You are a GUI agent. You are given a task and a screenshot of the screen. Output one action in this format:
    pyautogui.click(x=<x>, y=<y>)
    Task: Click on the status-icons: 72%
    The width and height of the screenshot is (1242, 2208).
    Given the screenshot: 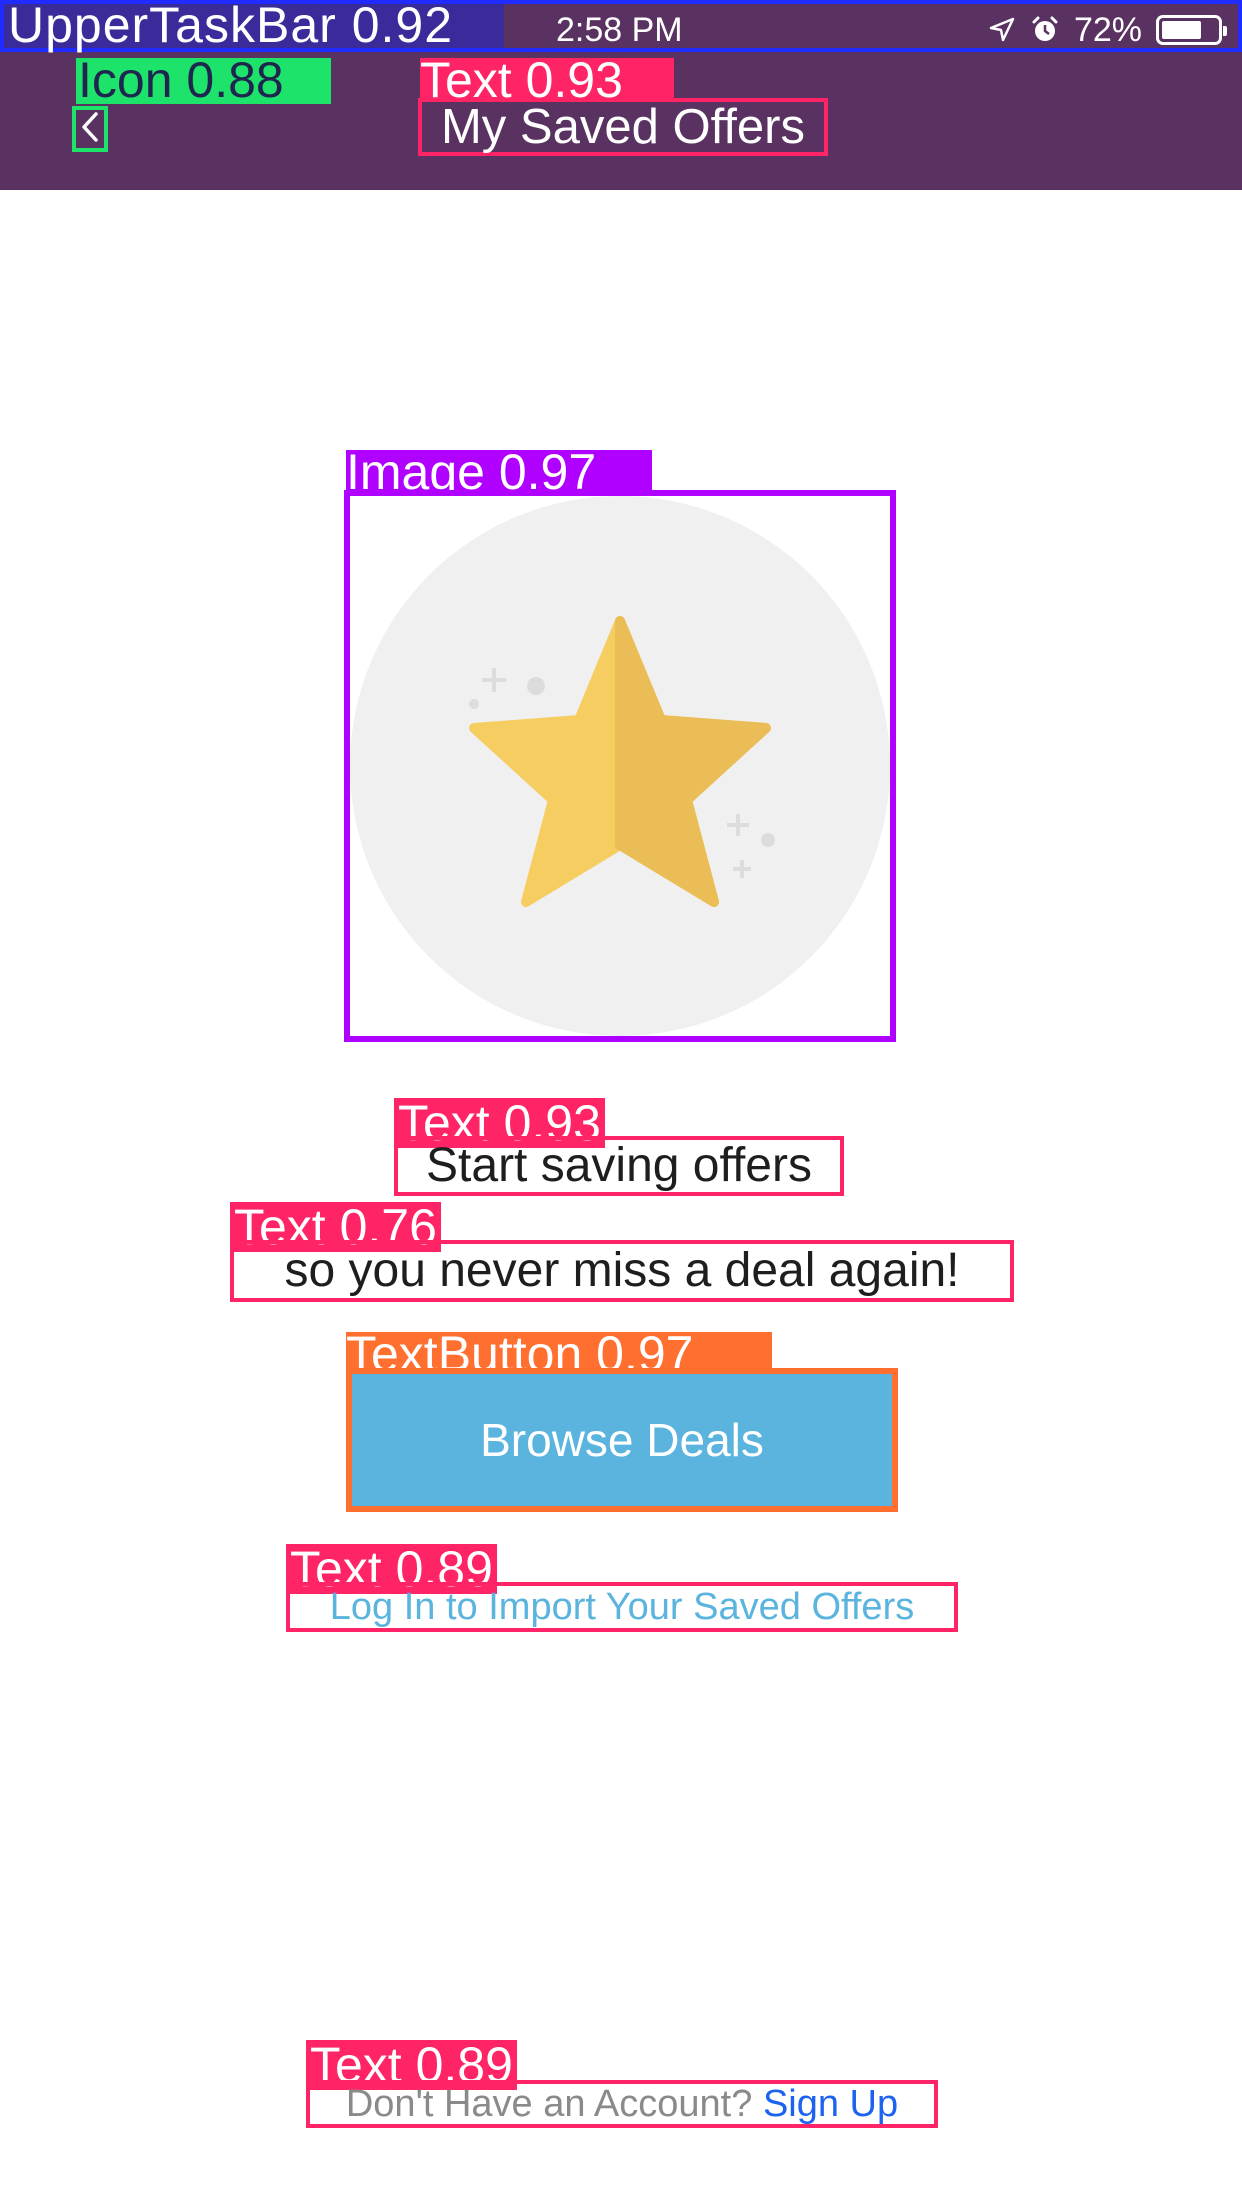 What is the action you would take?
    pyautogui.click(x=1107, y=30)
    